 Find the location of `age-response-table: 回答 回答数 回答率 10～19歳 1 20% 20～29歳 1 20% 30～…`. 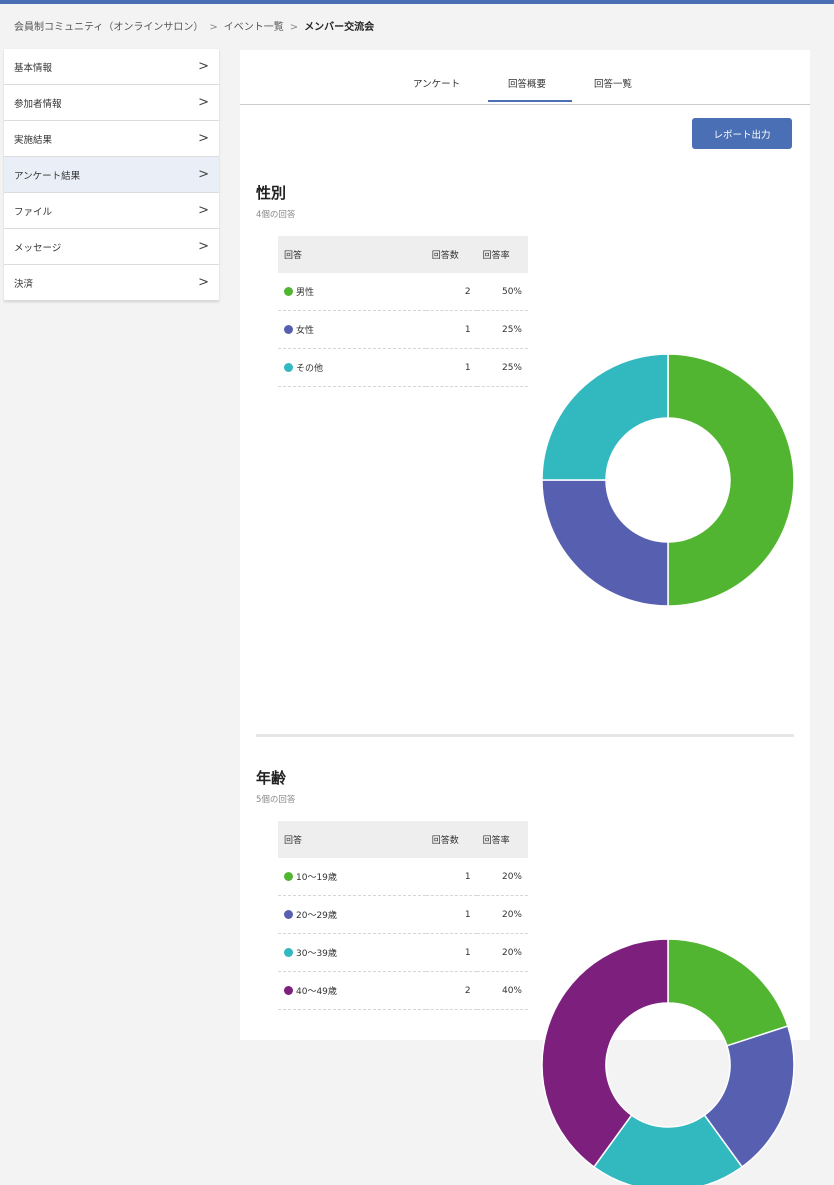

age-response-table: 回答 回答数 回答率 10～19歳 1 20% 20～29歳 1 20% 30～… is located at coordinates (403, 915).